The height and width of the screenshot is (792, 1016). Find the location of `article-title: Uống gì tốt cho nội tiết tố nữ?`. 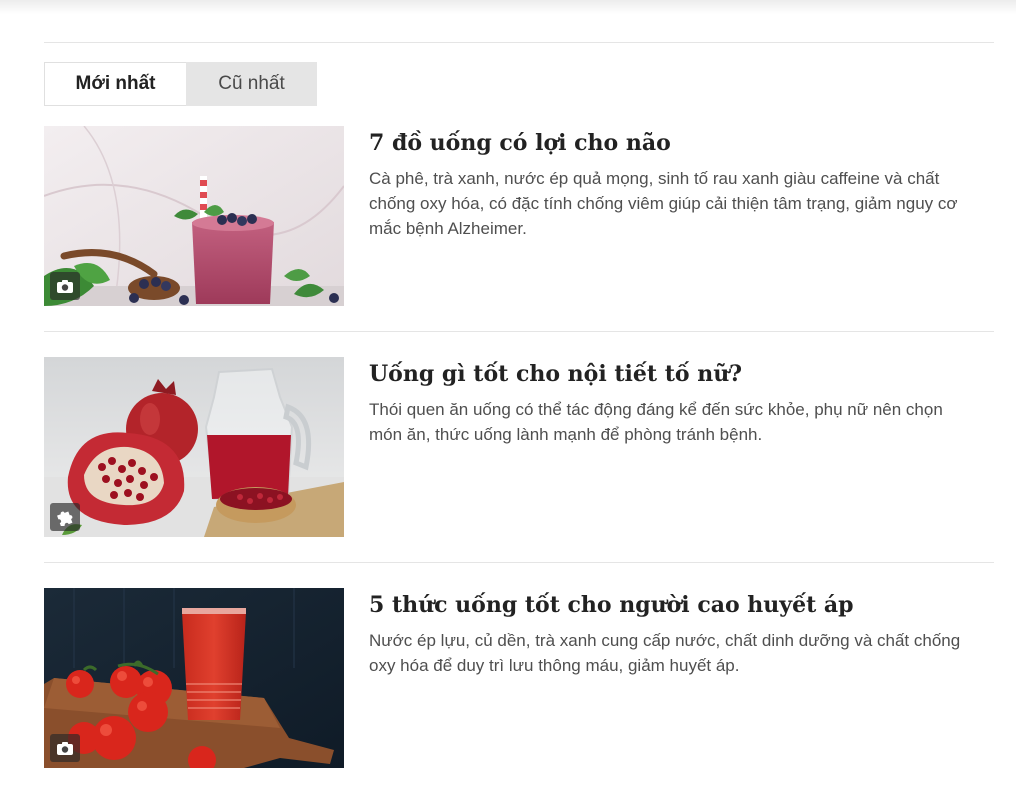

article-title: Uống gì tốt cho nội tiết tố nữ? is located at coordinates (679, 374).